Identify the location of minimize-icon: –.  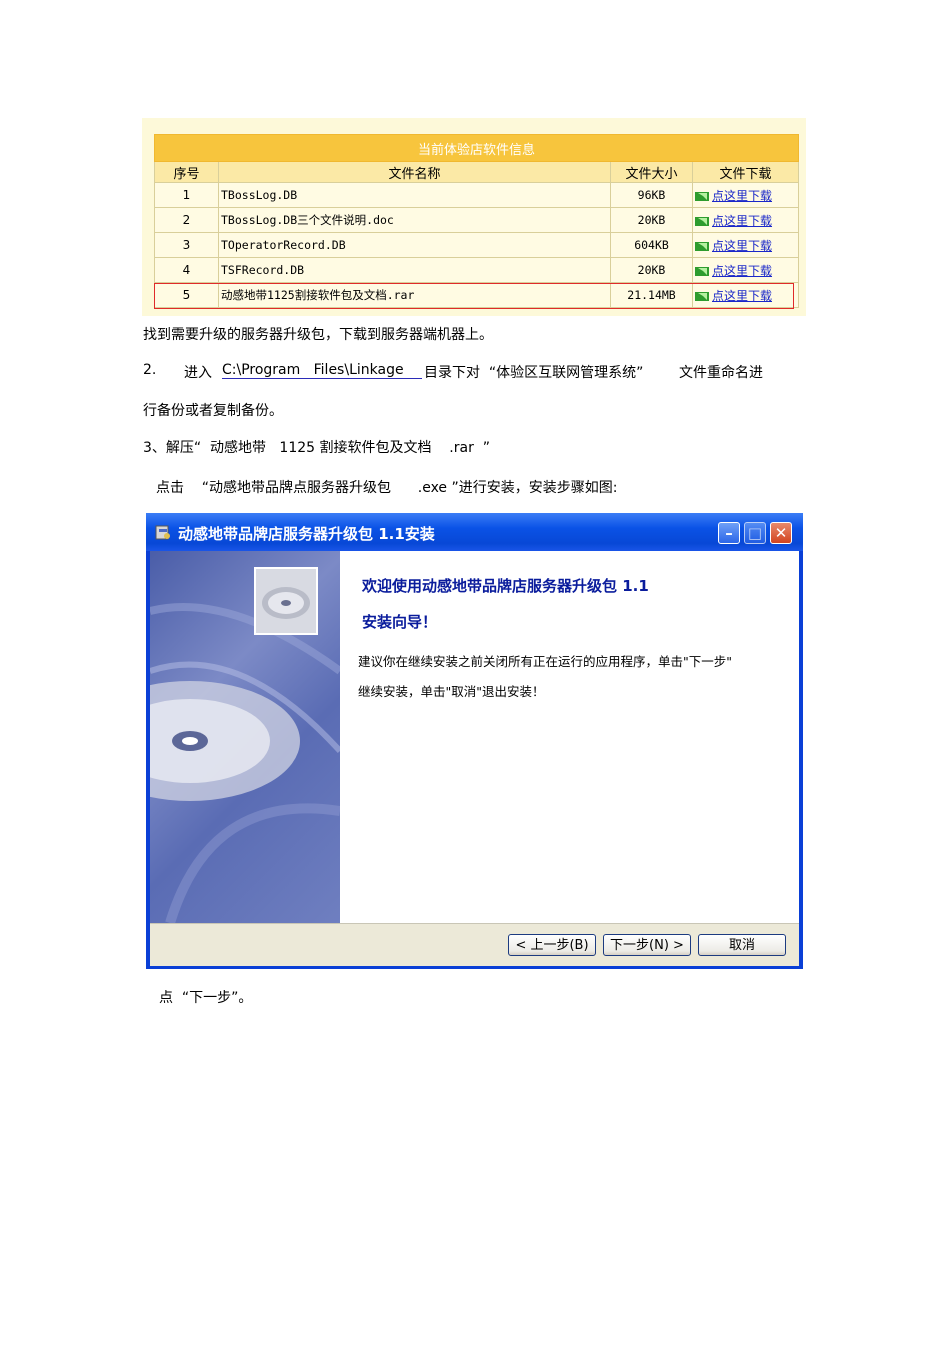
(729, 533).